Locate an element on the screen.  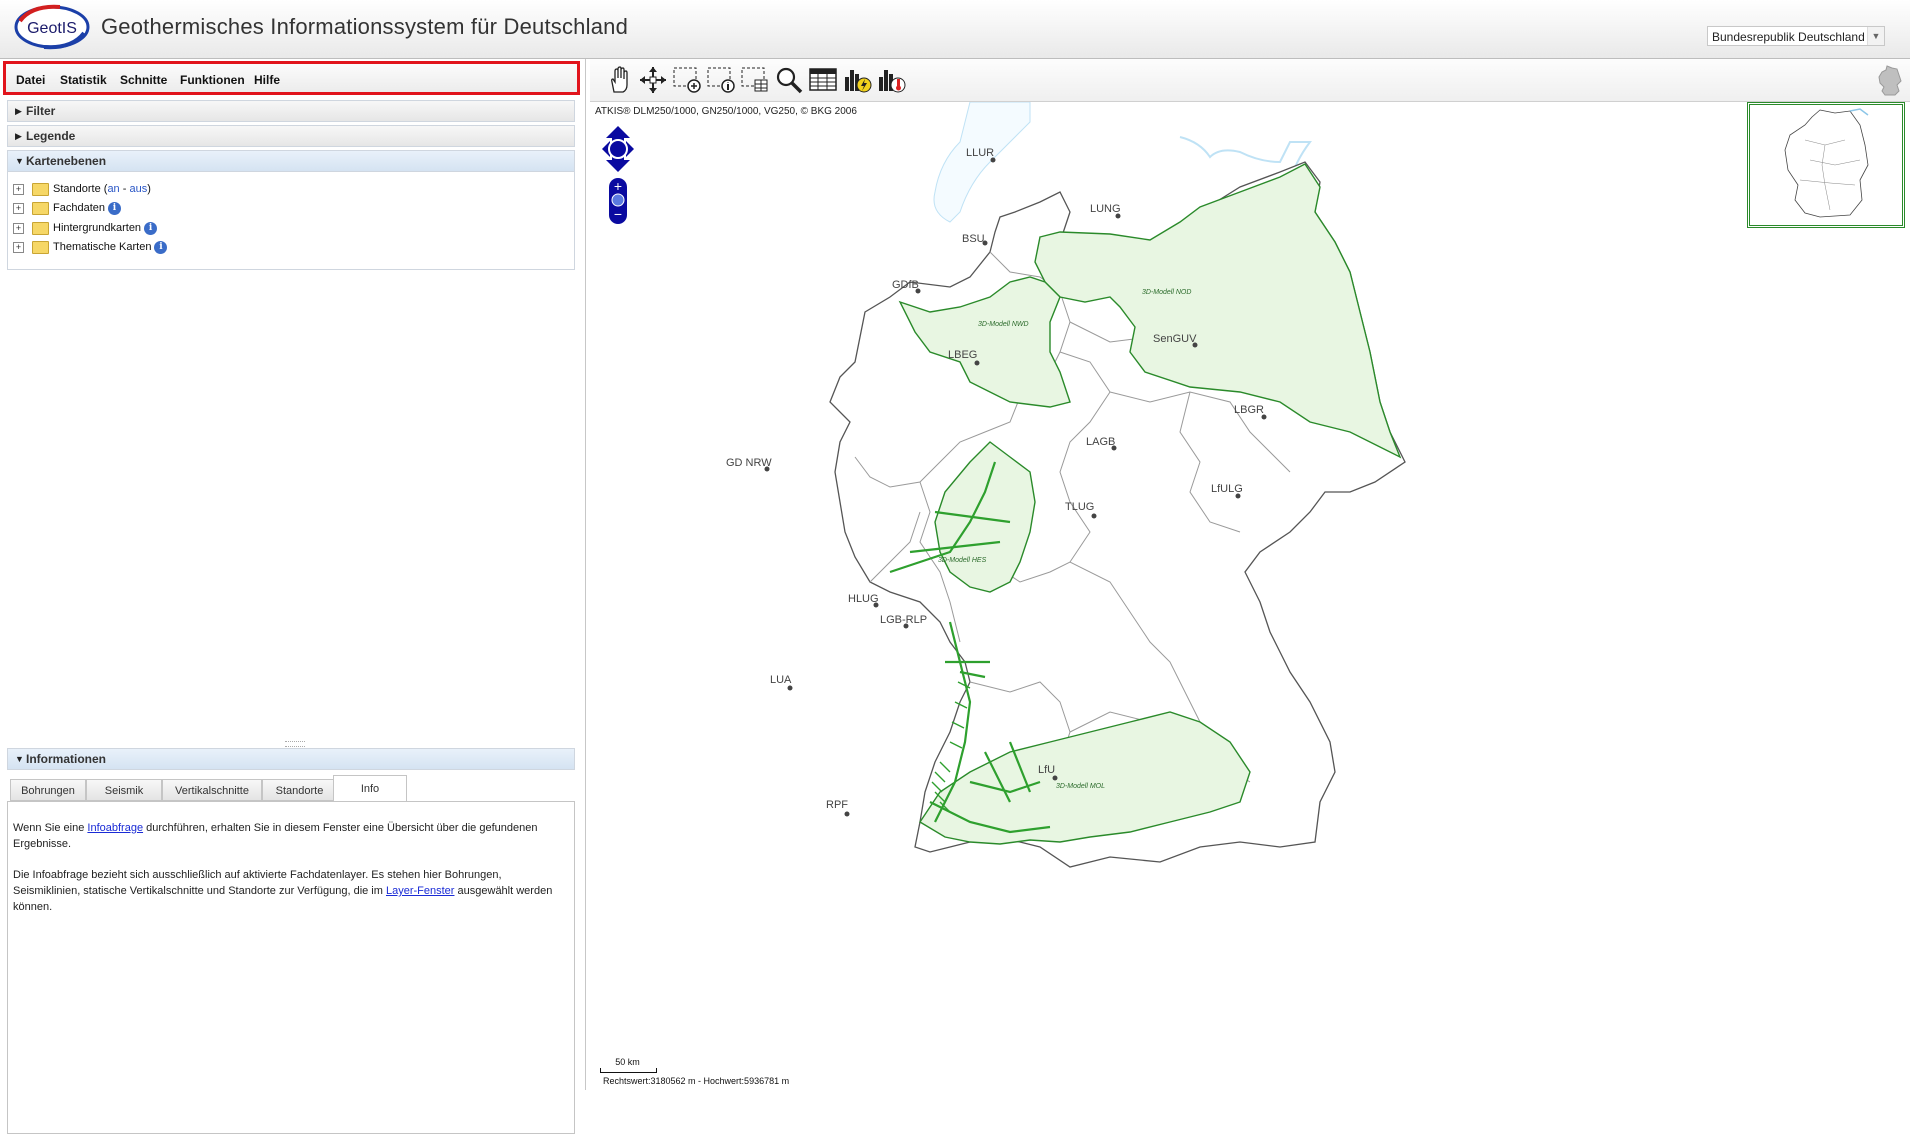
city-label: LfU is located at coordinates (1046, 770).